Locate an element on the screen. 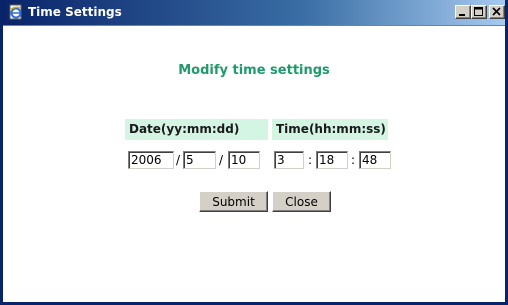 This screenshot has height=305, width=508. month-input is located at coordinates (199, 160).